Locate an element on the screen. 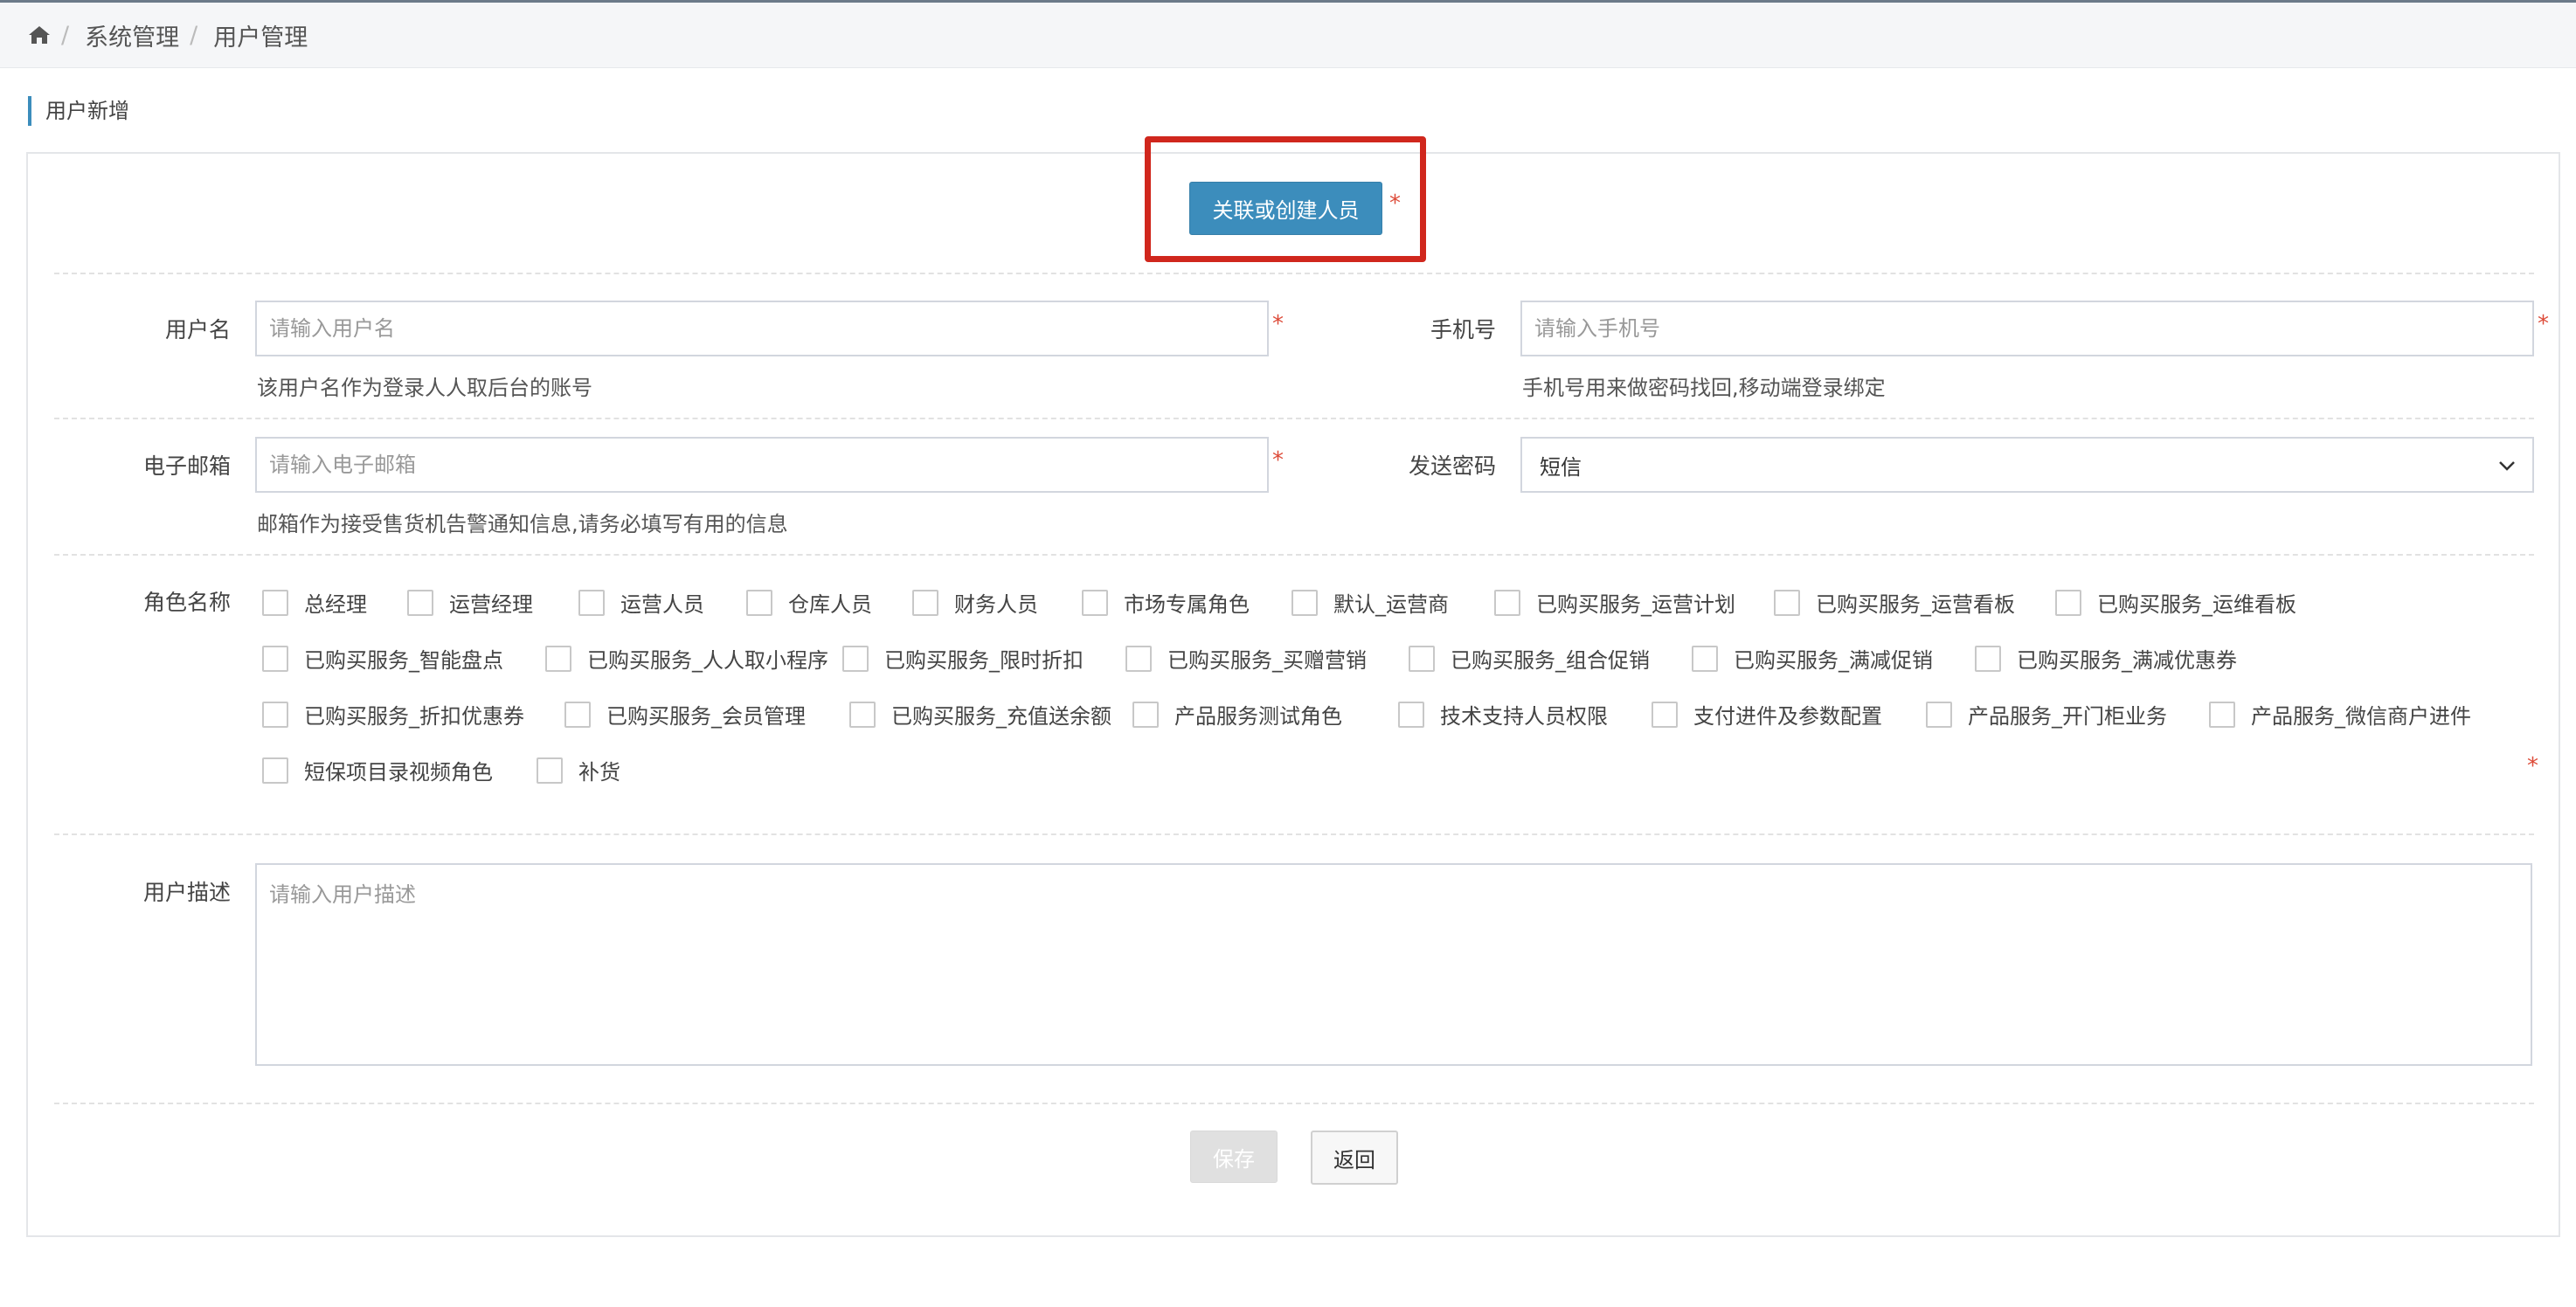 This screenshot has height=1307, width=2576. role-option: 已购买服务_运营看板 is located at coordinates (1894, 602).